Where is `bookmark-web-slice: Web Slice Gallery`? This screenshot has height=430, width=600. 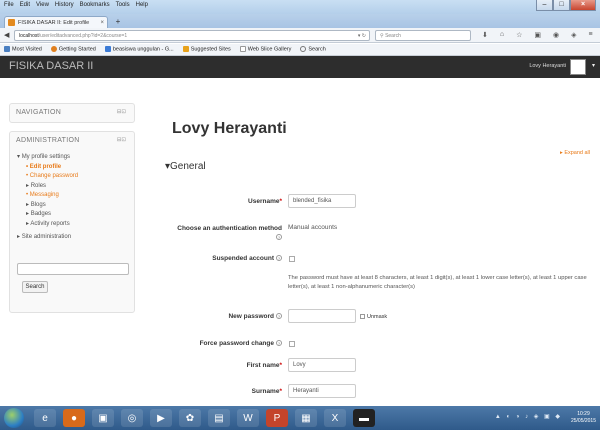
bookmark-web-slice: Web Slice Gallery is located at coordinates (265, 49).